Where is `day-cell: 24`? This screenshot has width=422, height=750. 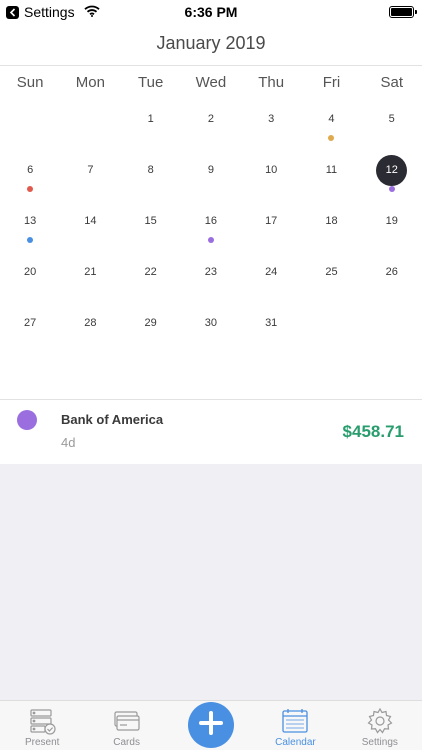 day-cell: 24 is located at coordinates (271, 278).